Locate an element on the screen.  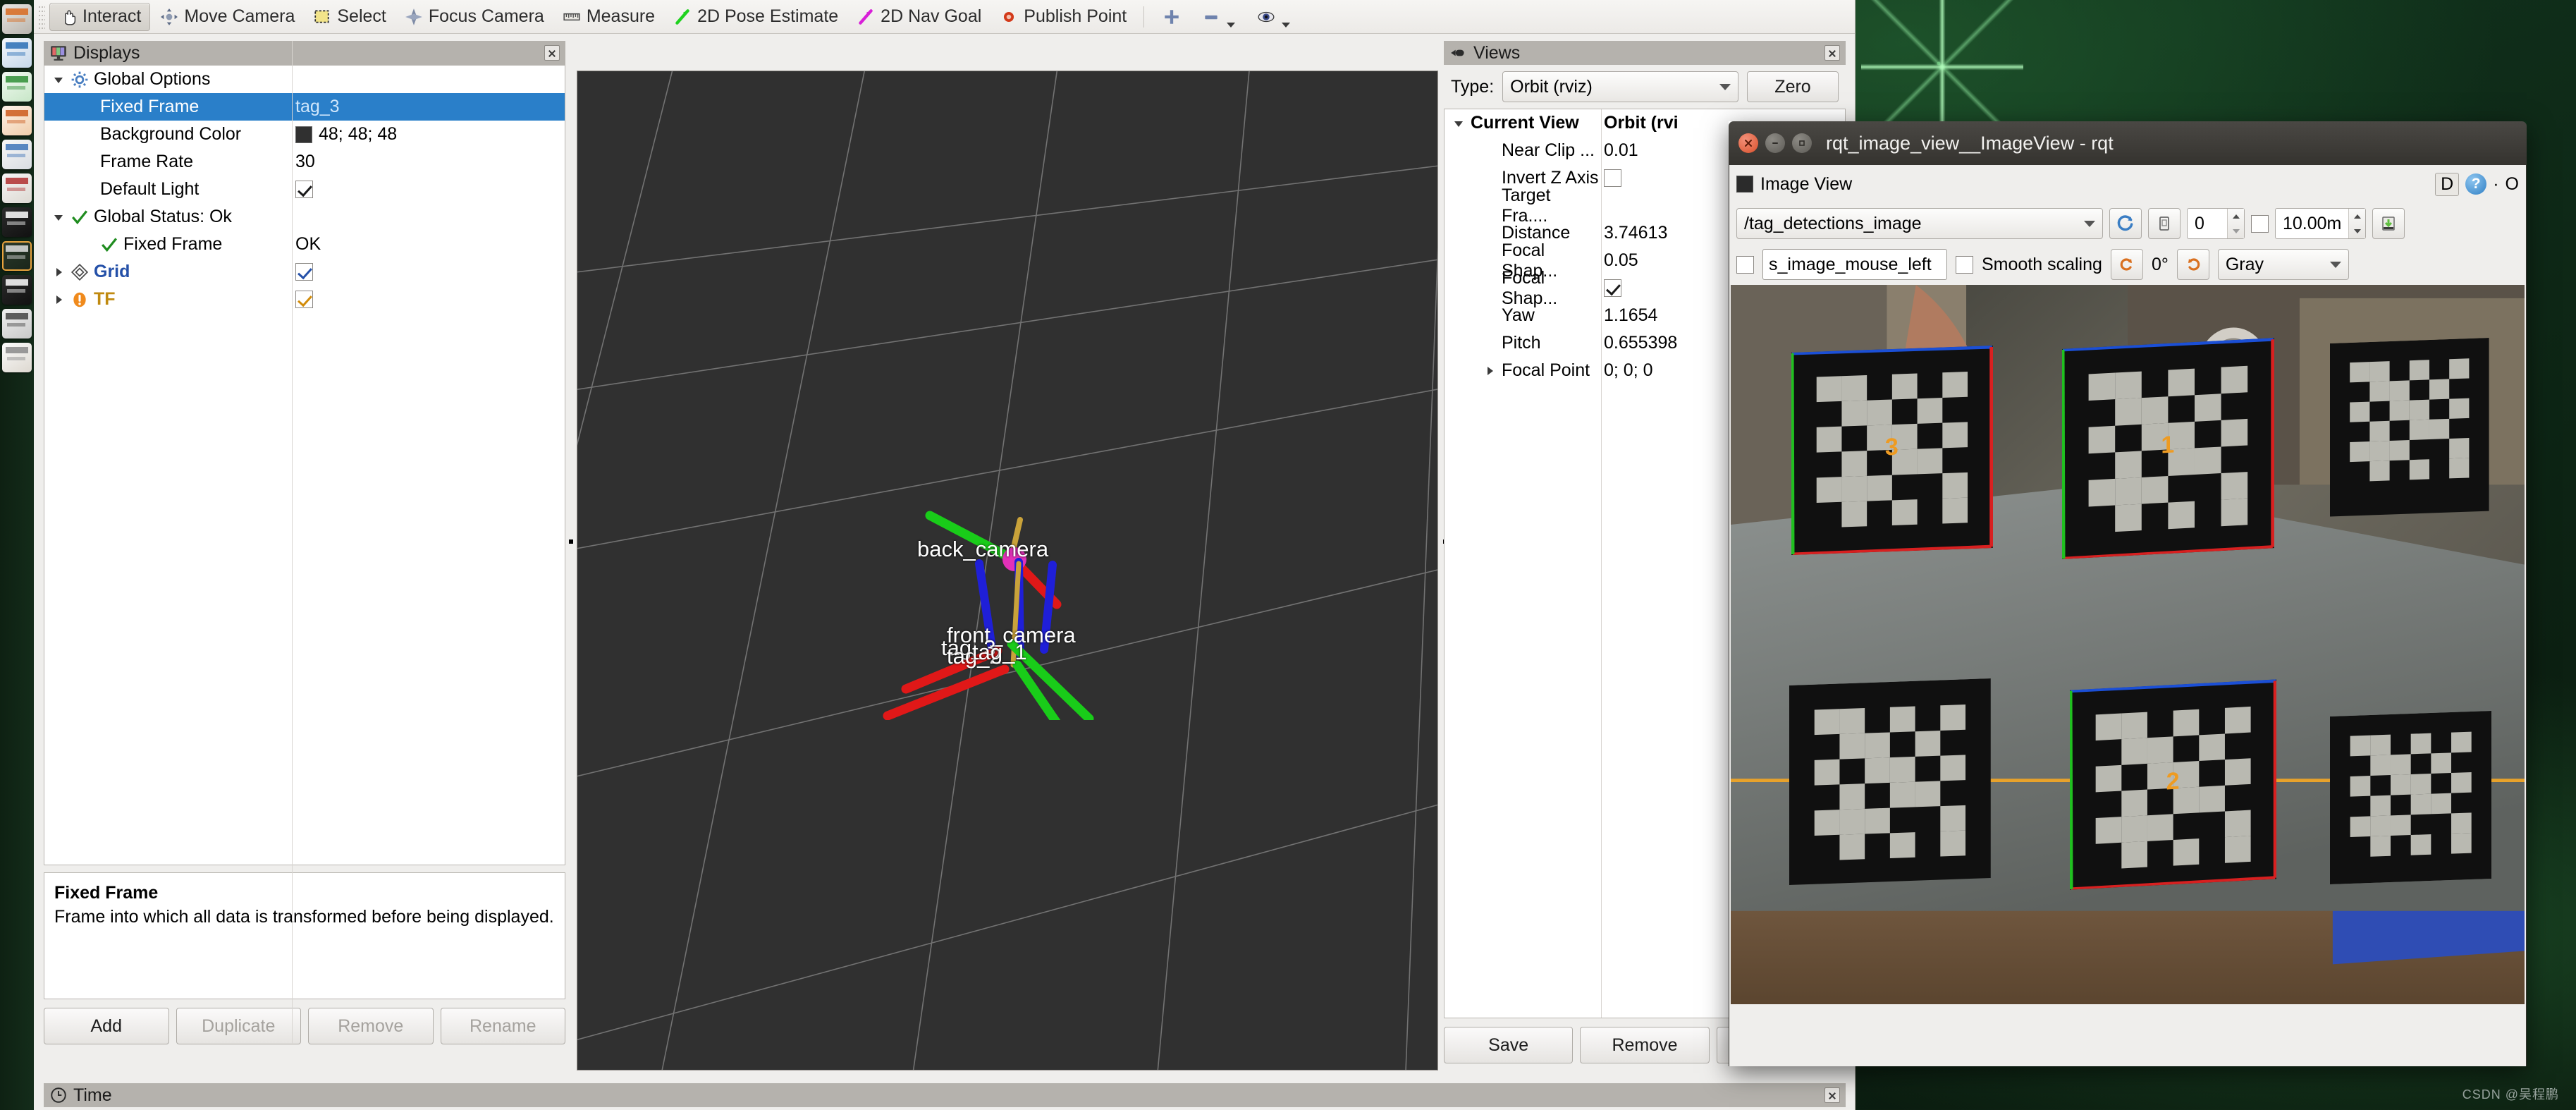
save-image-icon is located at coordinates (2164, 223).